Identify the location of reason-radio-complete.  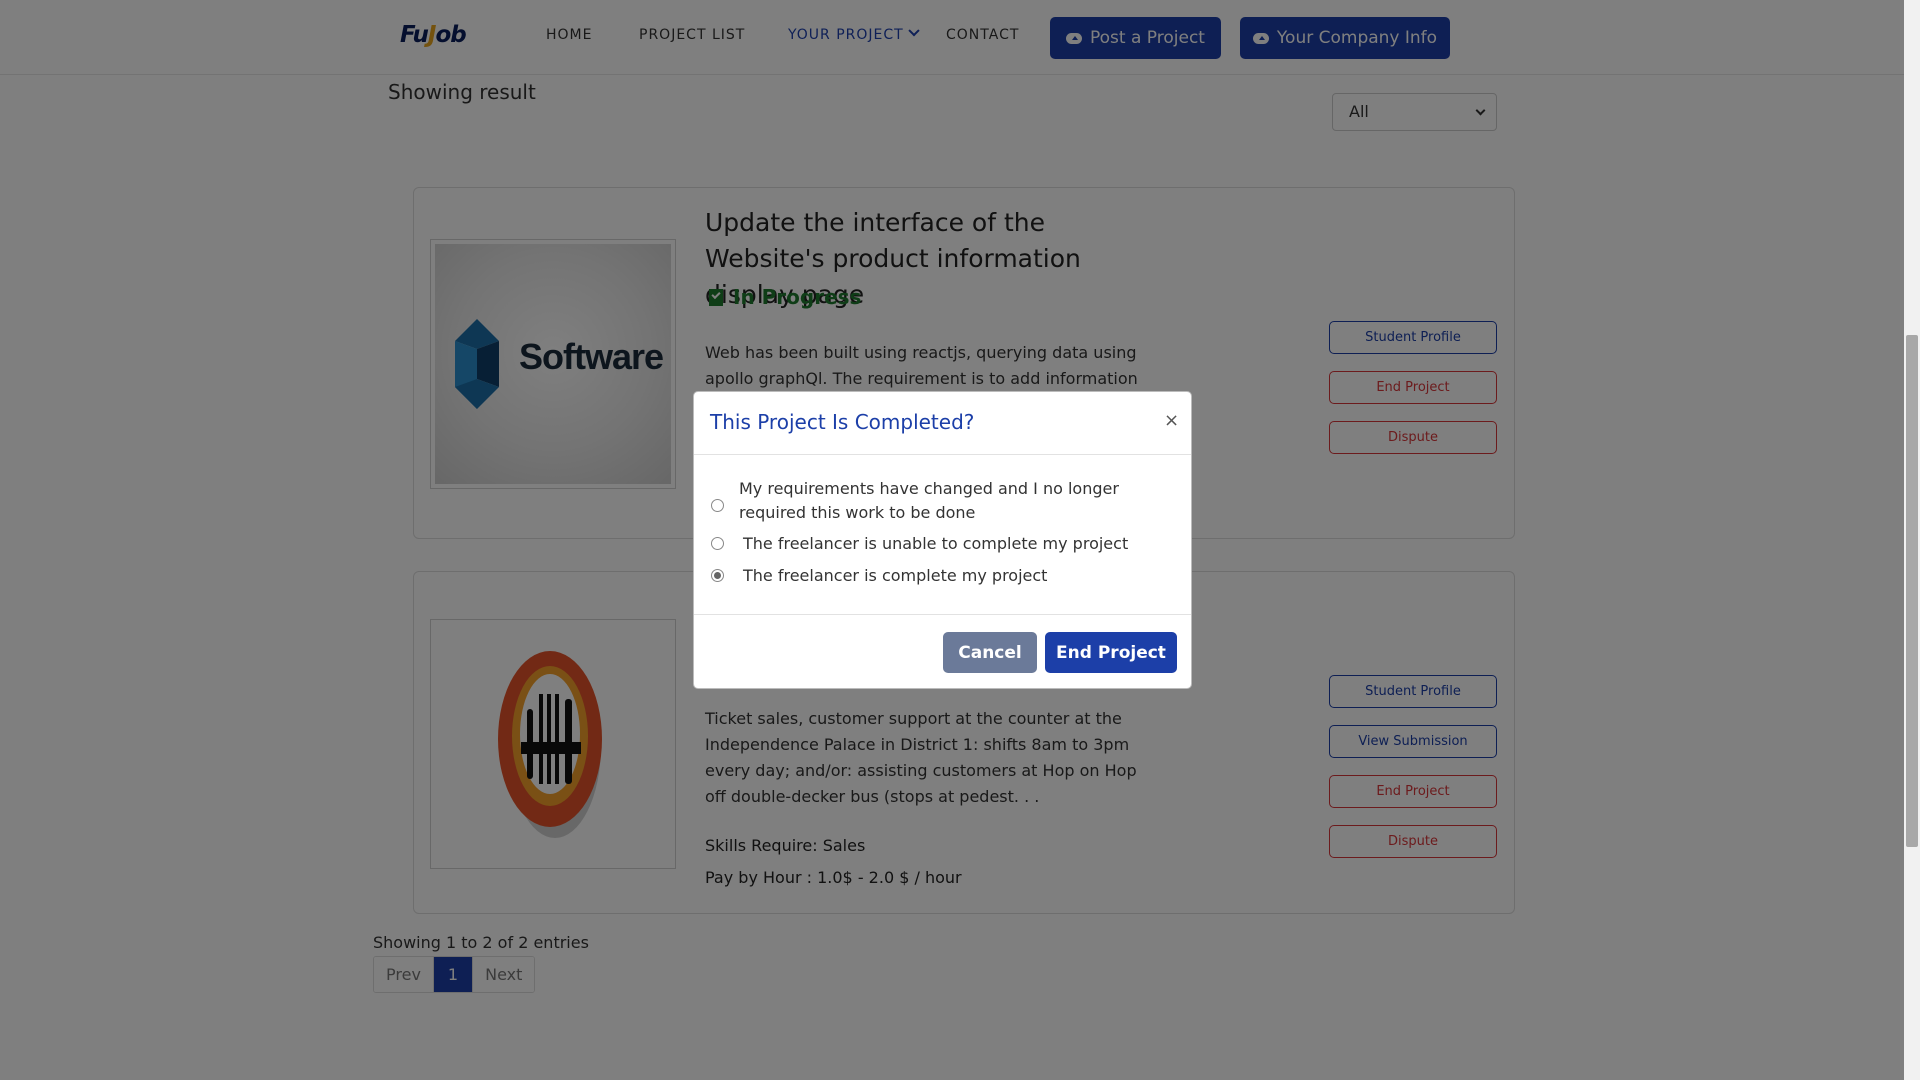
(717, 575).